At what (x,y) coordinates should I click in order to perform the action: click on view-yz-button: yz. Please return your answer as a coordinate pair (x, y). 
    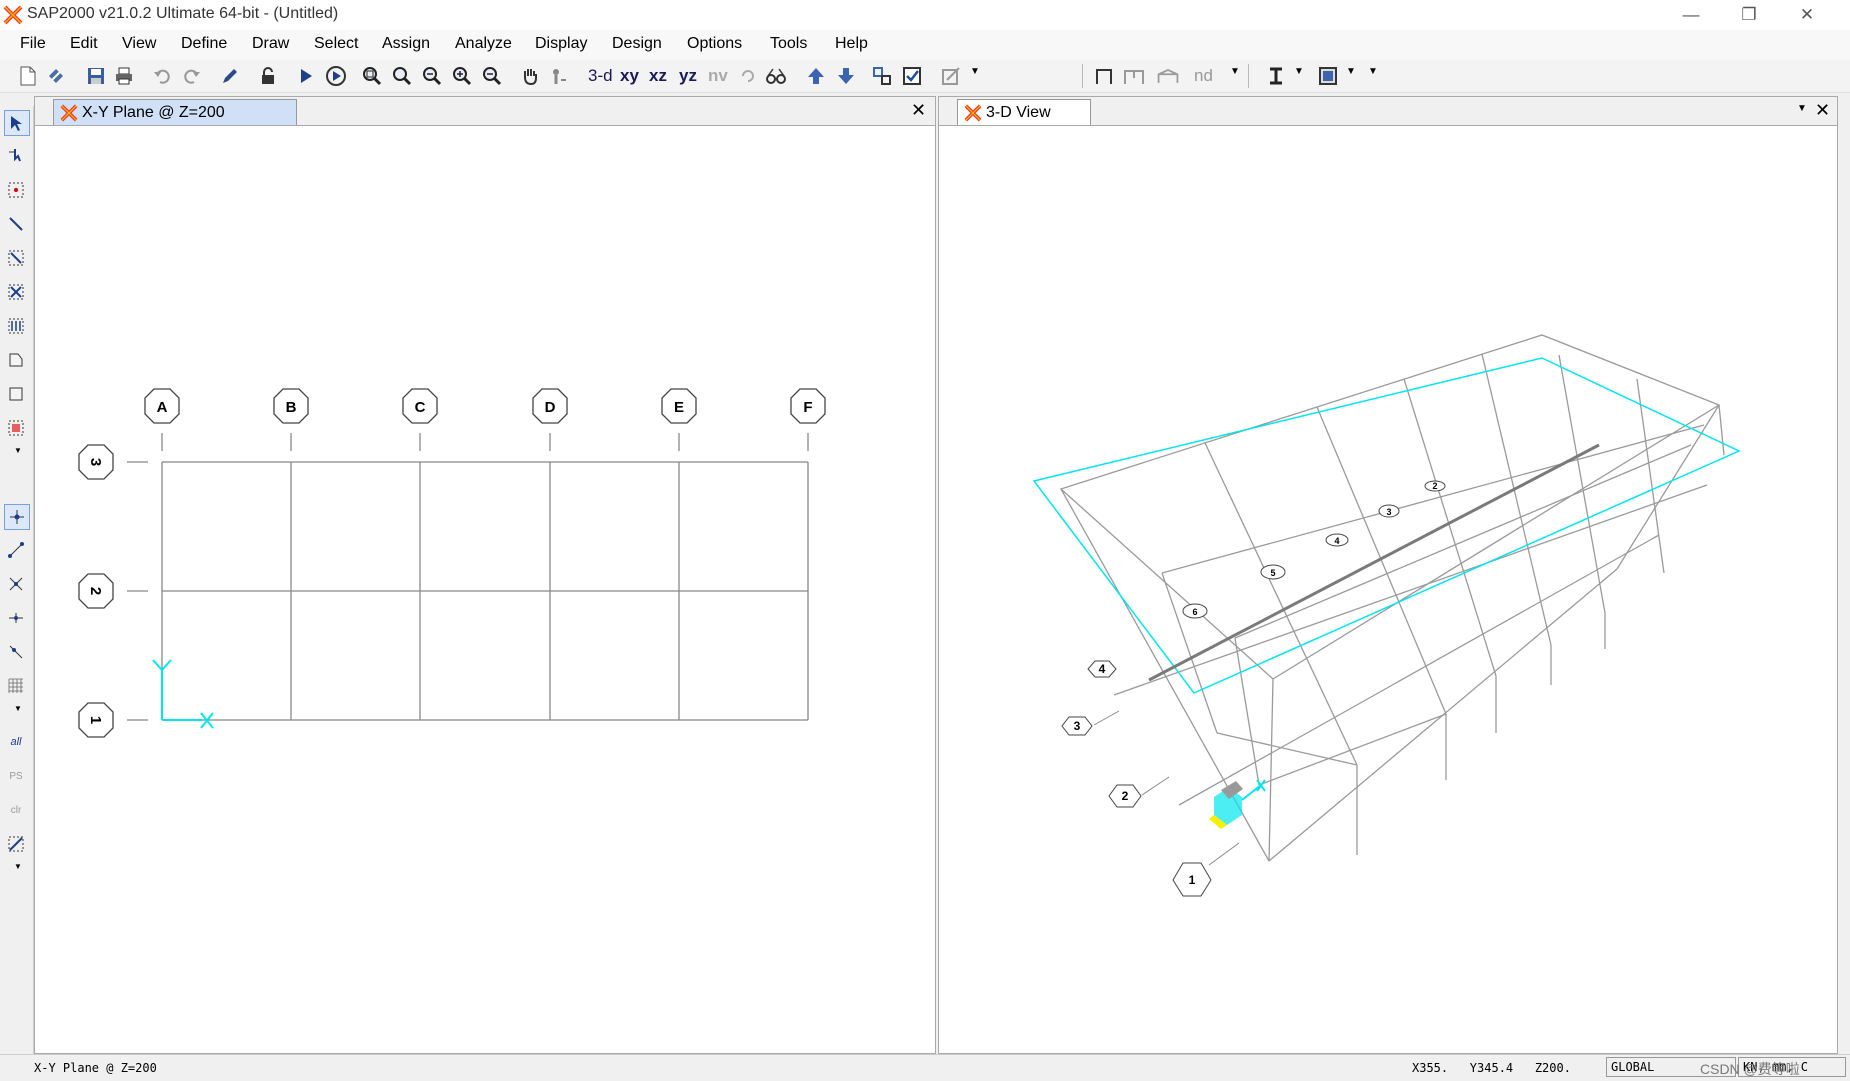
    Looking at the image, I should click on (688, 76).